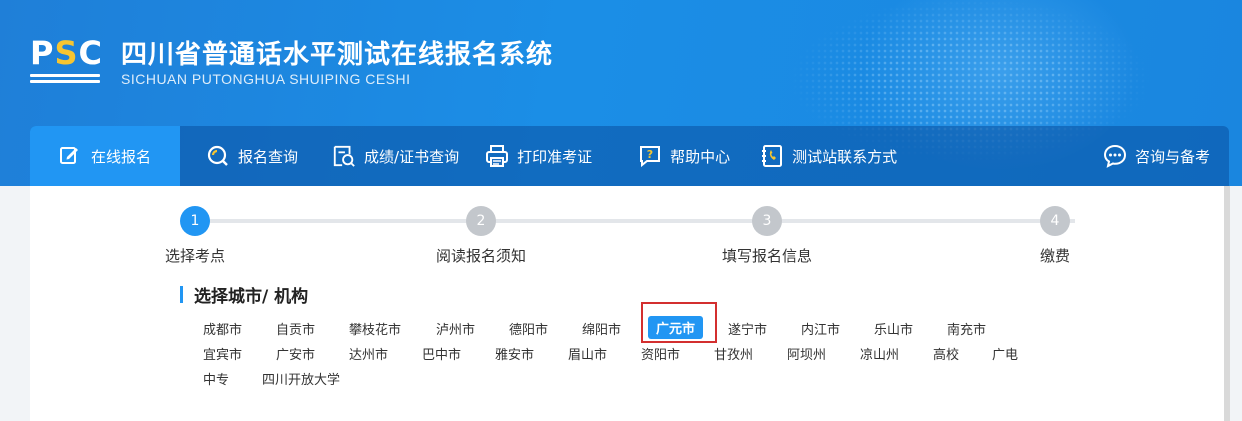  What do you see at coordinates (1172, 156) in the screenshot?
I see `nav-label: 咨询与备考` at bounding box center [1172, 156].